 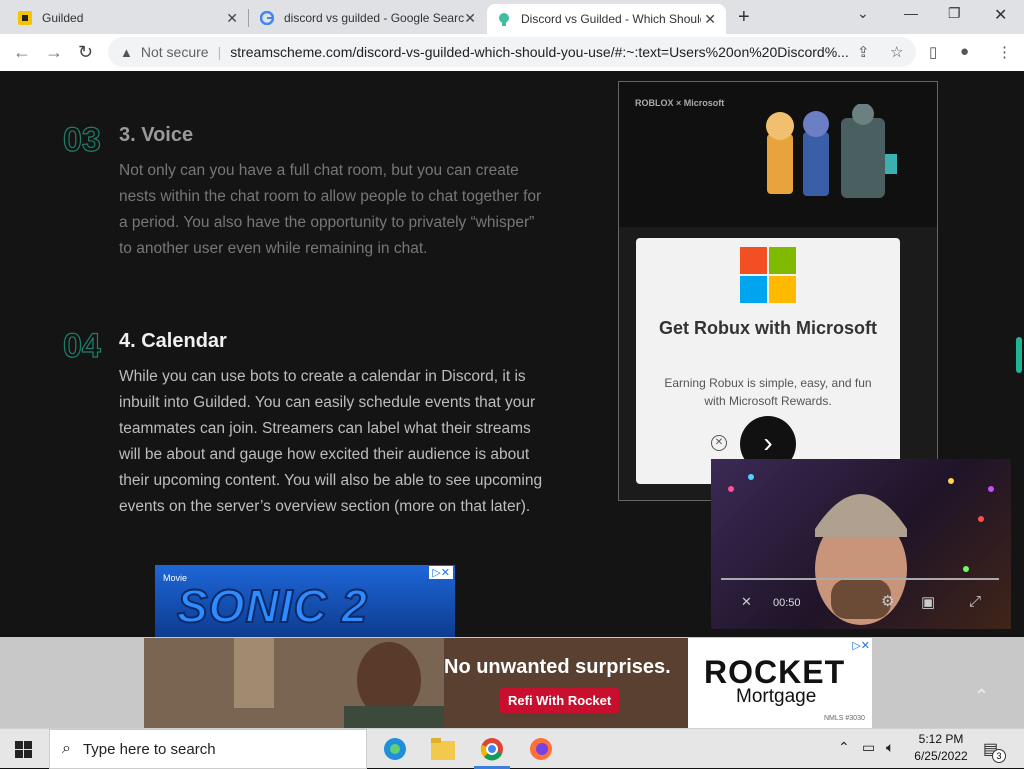 What do you see at coordinates (896, 52) in the screenshot?
I see `bookmark-star-icon: ☆` at bounding box center [896, 52].